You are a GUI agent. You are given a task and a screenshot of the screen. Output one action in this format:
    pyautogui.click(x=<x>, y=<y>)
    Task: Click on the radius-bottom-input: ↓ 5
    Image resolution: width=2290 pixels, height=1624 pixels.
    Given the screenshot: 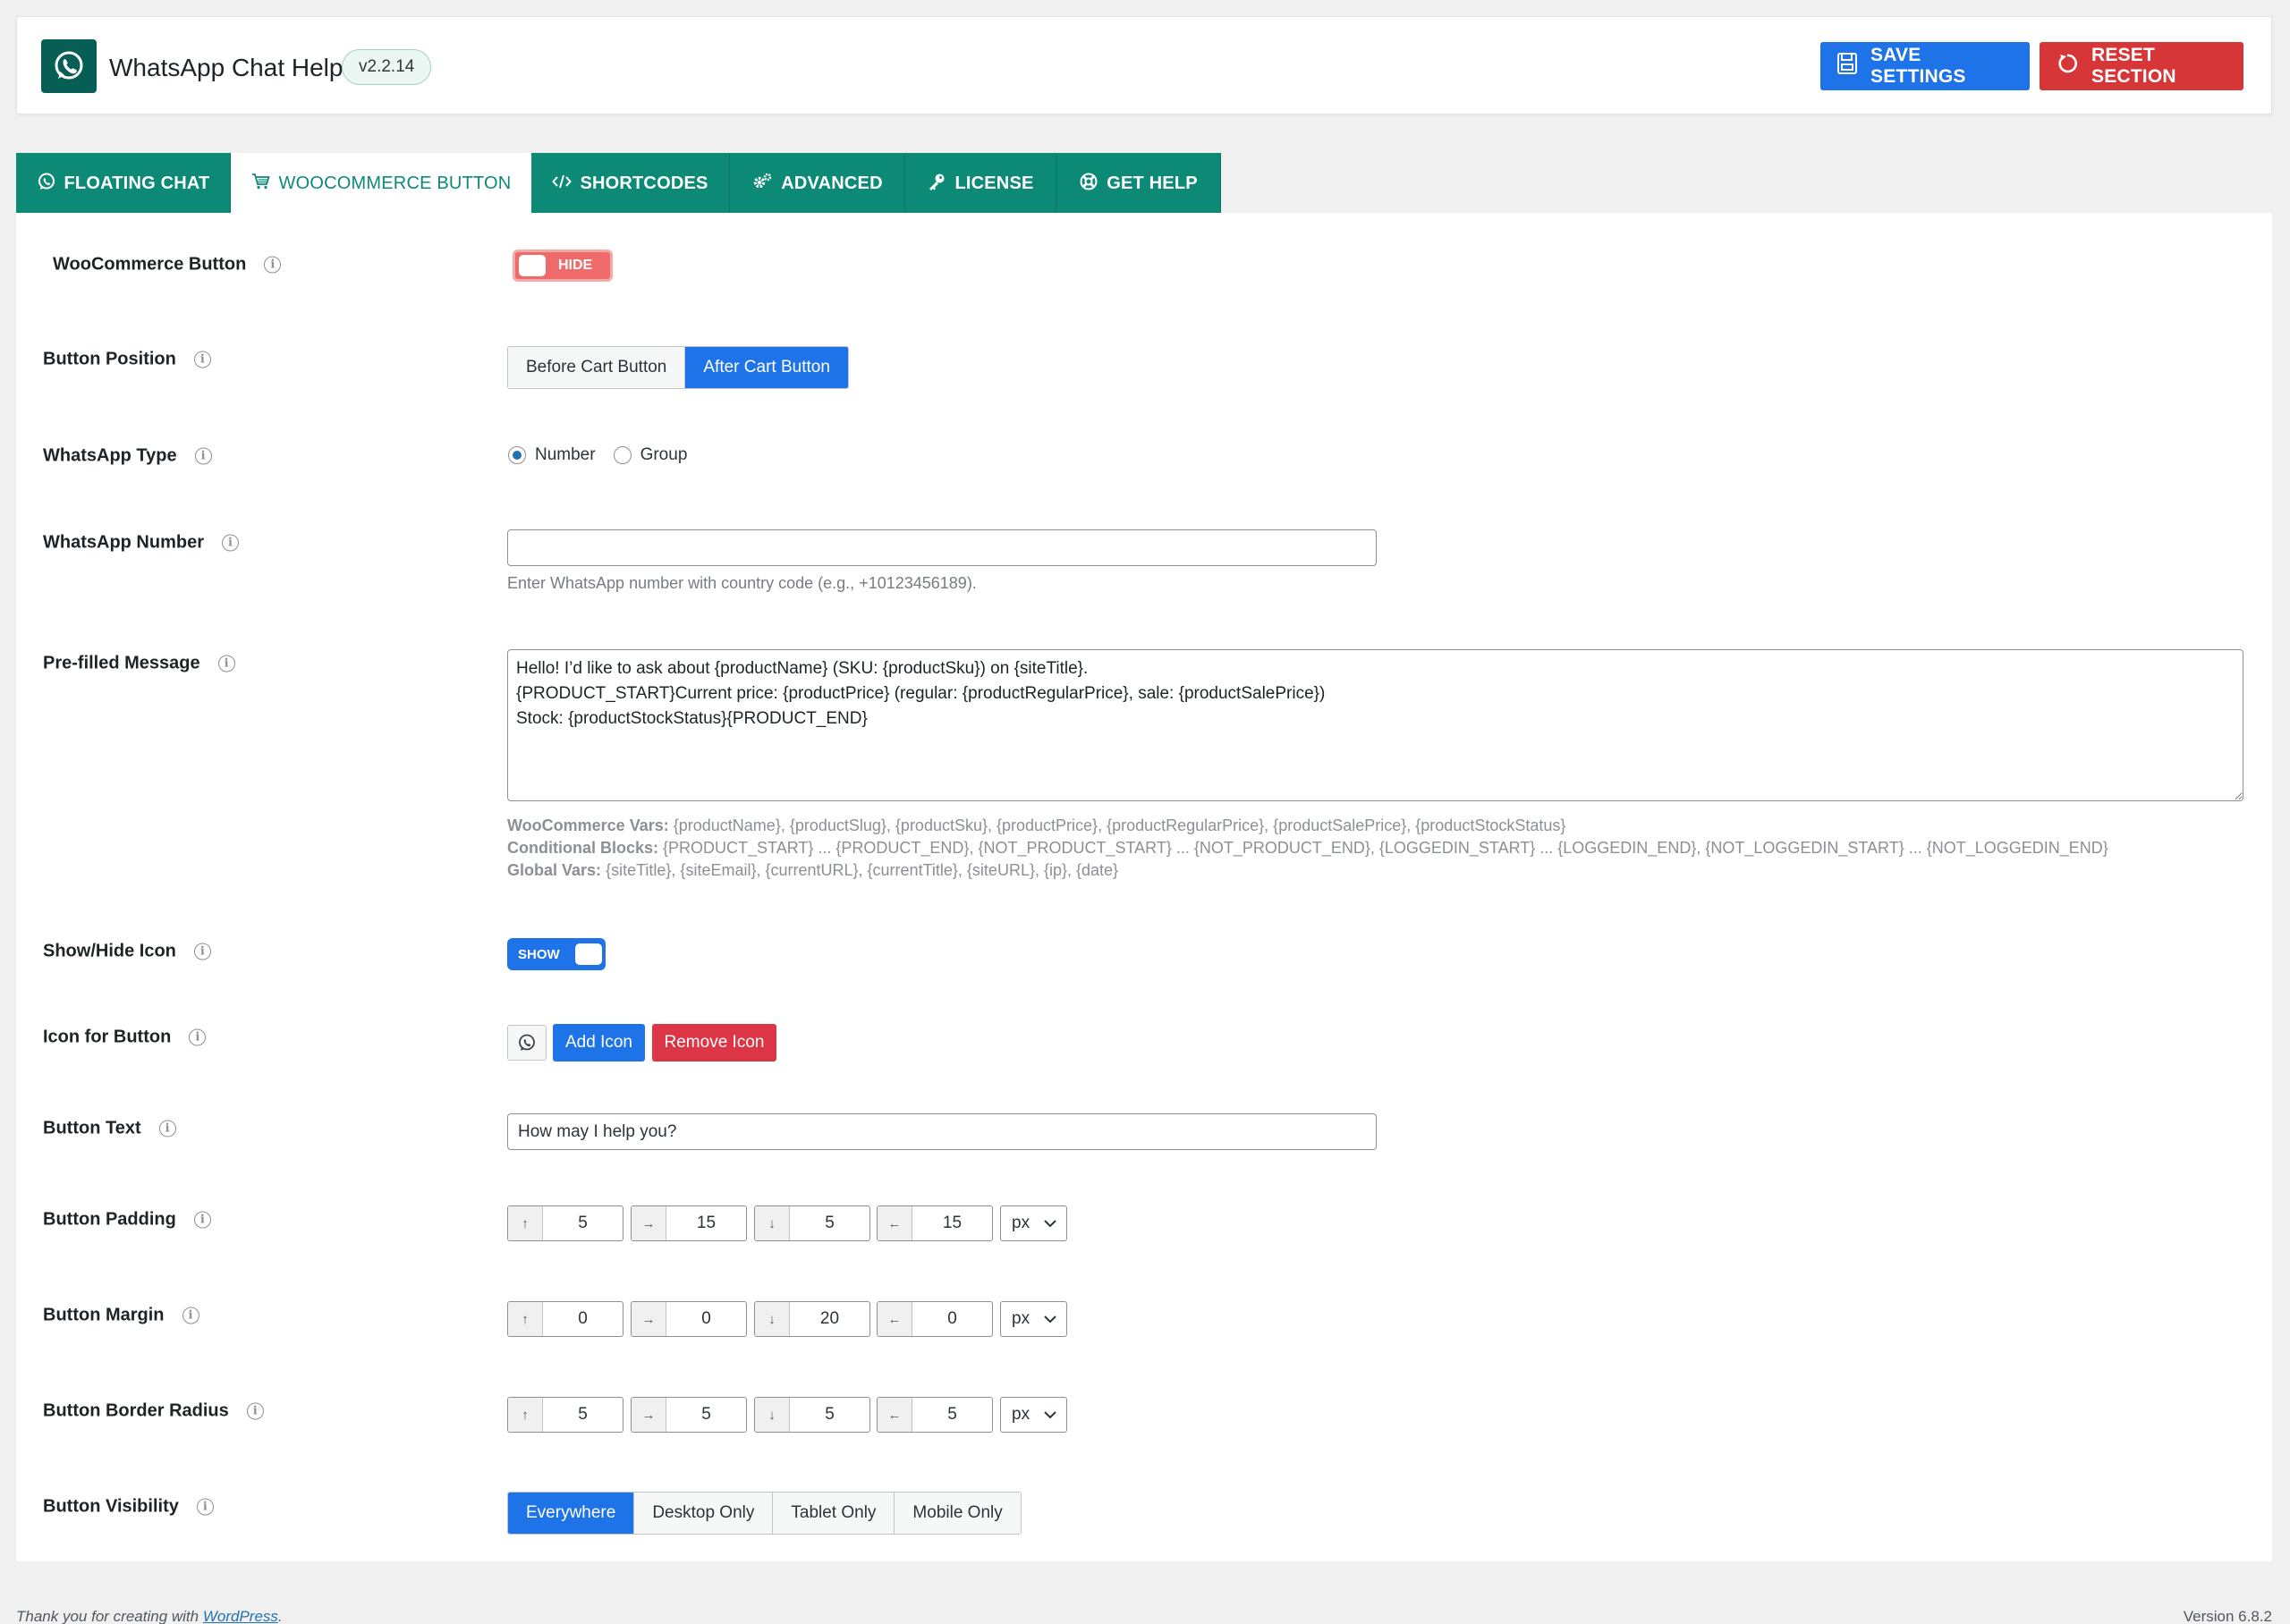 What is the action you would take?
    pyautogui.click(x=812, y=1415)
    